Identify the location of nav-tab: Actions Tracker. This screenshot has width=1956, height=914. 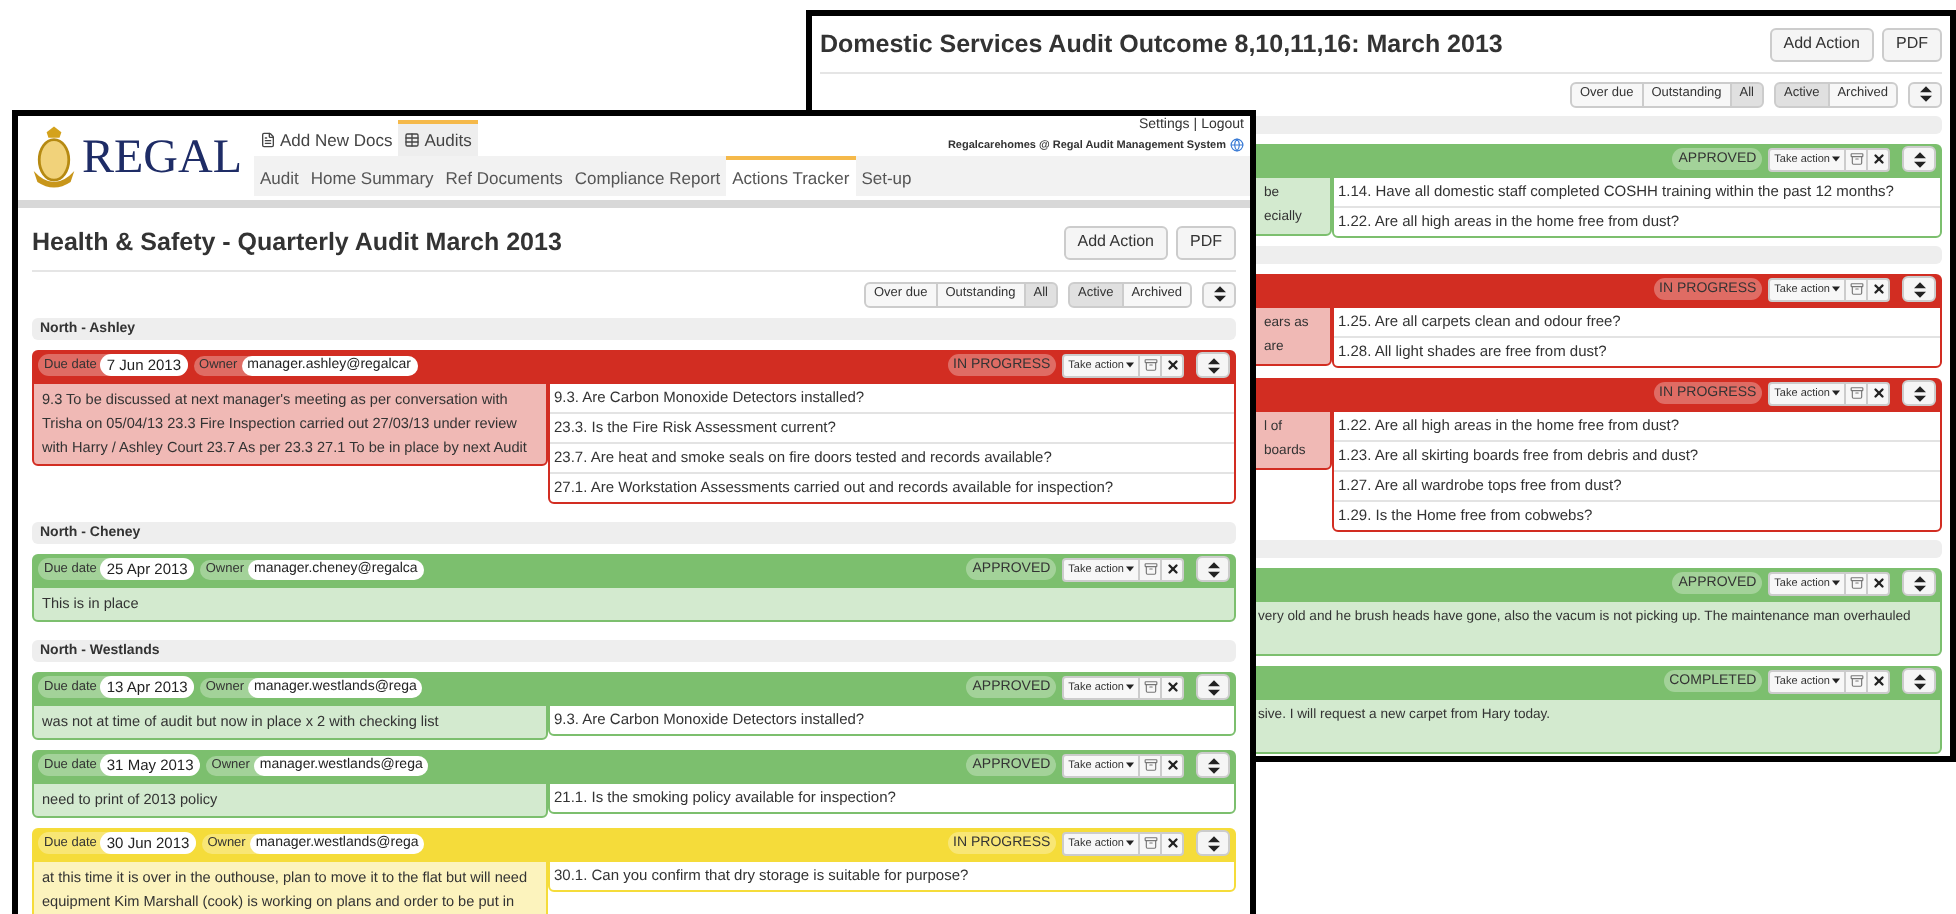
(791, 176).